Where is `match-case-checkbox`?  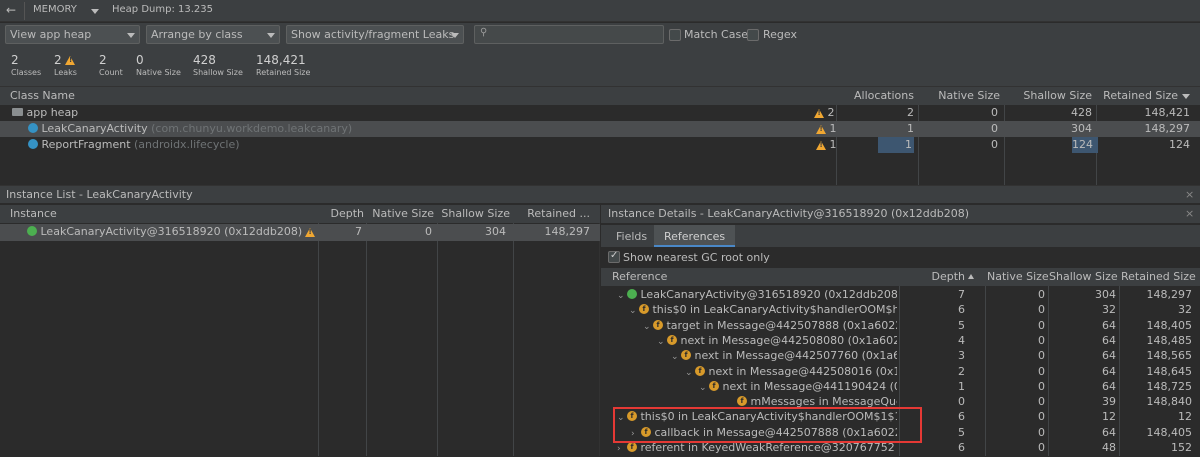
match-case-checkbox is located at coordinates (675, 35).